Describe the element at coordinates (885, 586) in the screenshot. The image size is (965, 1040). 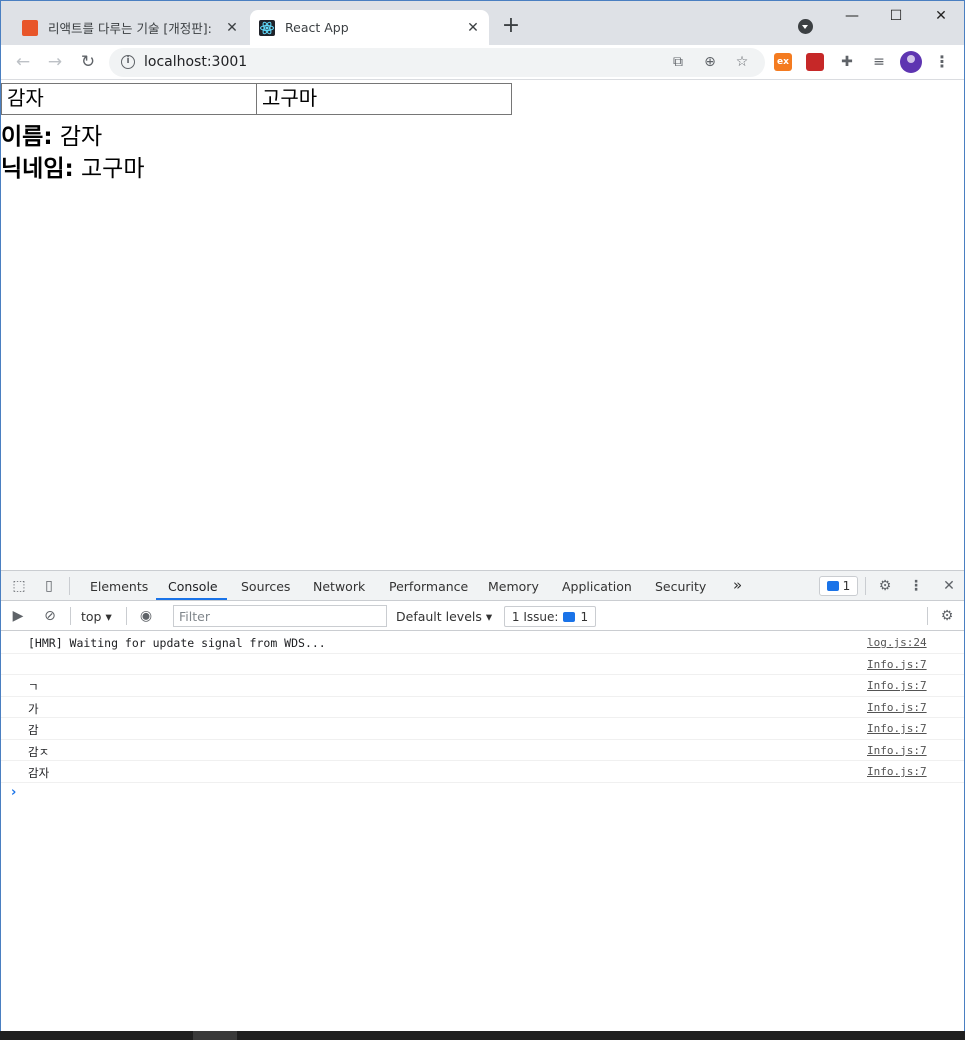
I see `settings-gear-icon: ⚙` at that location.